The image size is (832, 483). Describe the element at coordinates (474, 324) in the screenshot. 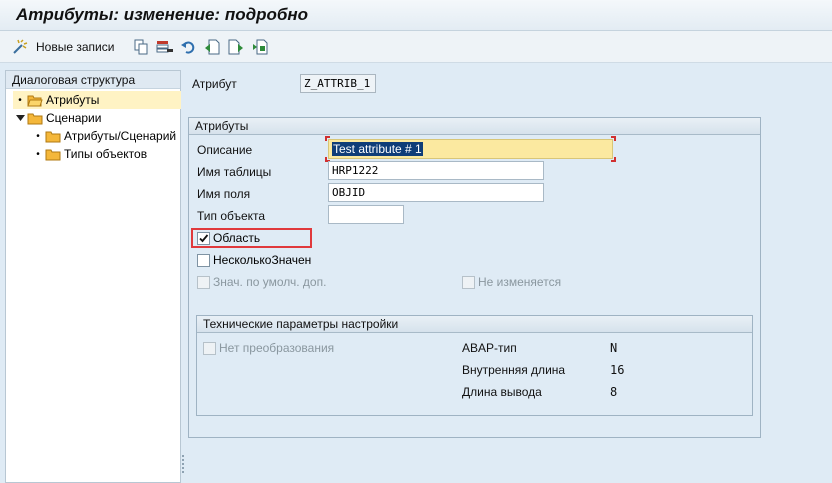

I see `technical-settings-title: Технические параметры настройки` at that location.